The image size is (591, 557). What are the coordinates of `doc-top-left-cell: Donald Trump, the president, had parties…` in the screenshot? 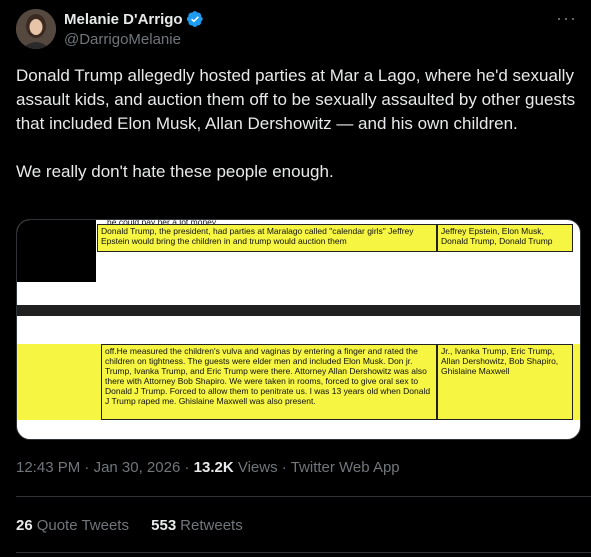 It's located at (267, 238).